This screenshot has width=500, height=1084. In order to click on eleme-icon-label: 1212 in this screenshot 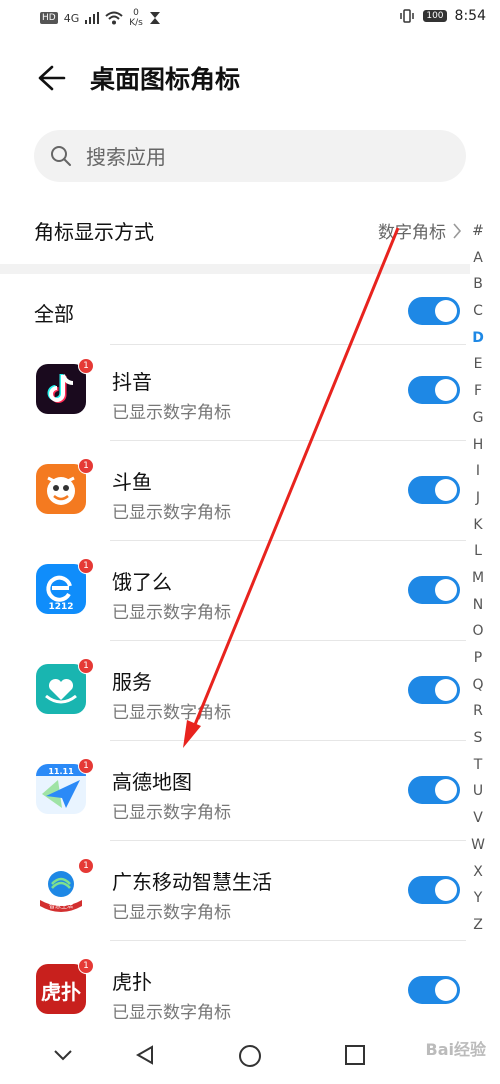, I will do `click(60, 607)`.